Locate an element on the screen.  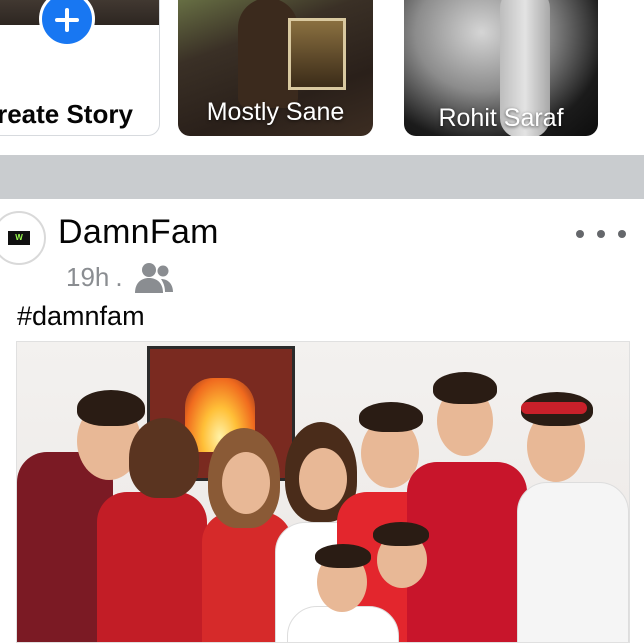
friends-icon is located at coordinates (153, 278).